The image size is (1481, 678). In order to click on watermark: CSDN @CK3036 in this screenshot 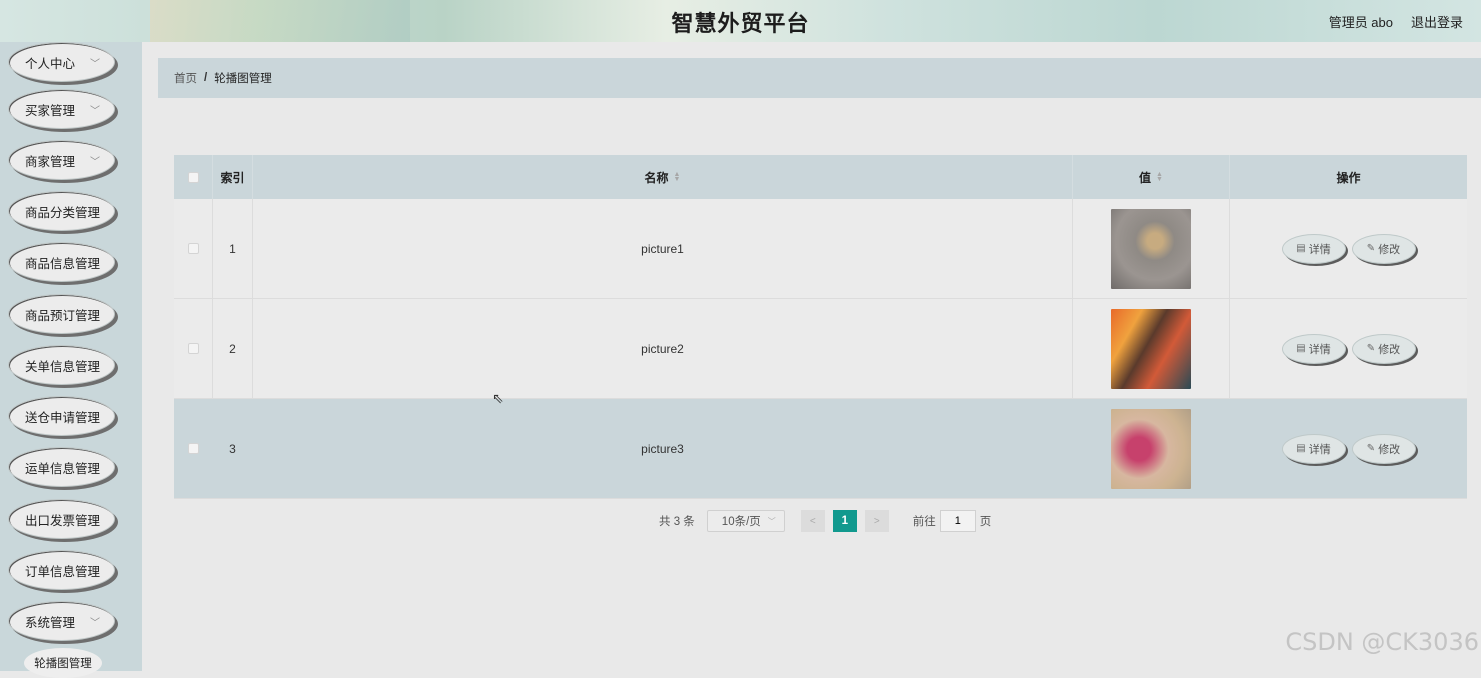, I will do `click(1382, 642)`.